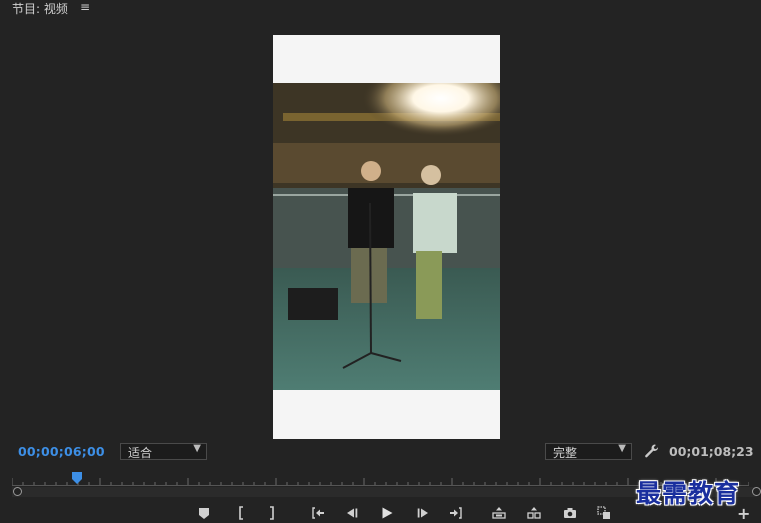  Describe the element at coordinates (40, 8) in the screenshot. I see `panel-title: 节目: 视频` at that location.